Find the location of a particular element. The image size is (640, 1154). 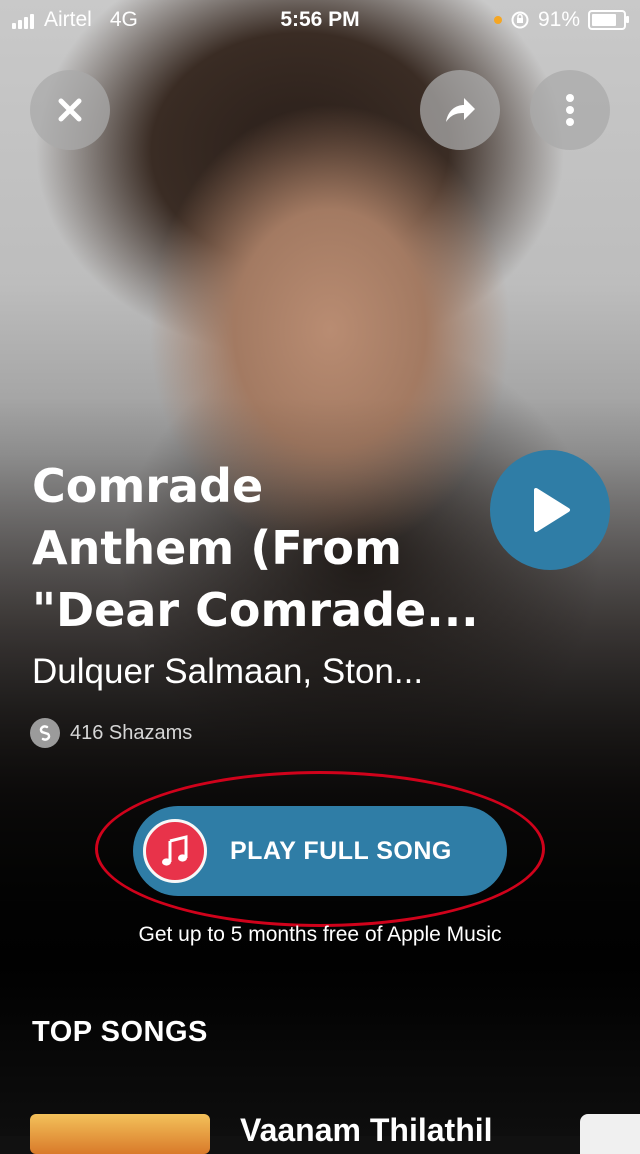

close-button is located at coordinates (70, 110).